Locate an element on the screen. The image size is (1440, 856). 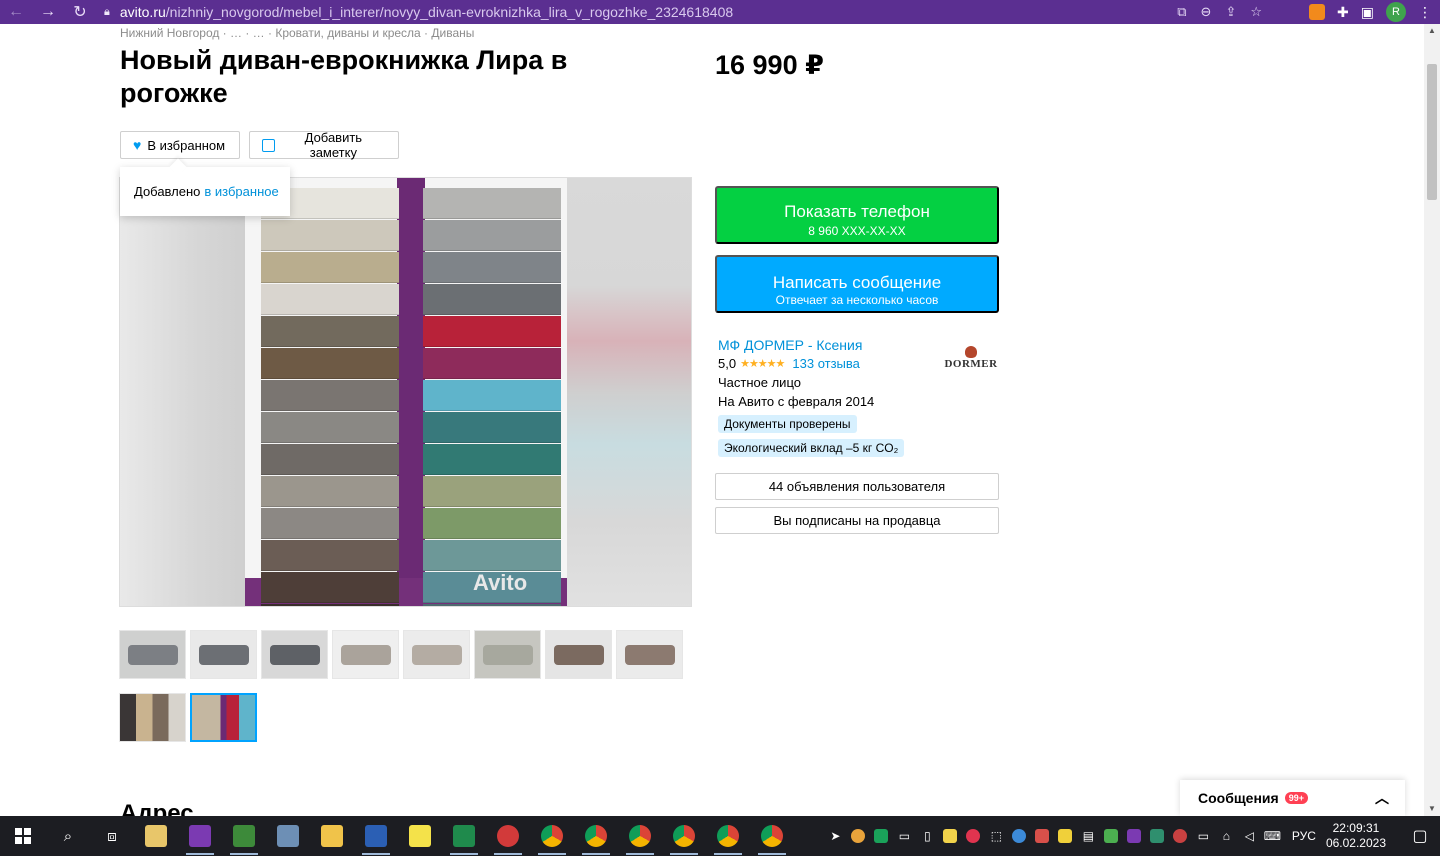
back-icon: ← is located at coordinates (16, 12).